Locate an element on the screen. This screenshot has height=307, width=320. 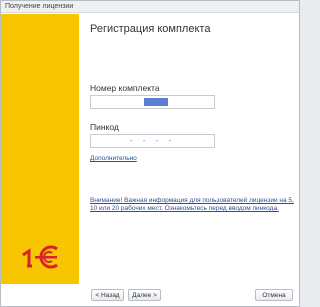
back-button: < Назад is located at coordinates (107, 295).